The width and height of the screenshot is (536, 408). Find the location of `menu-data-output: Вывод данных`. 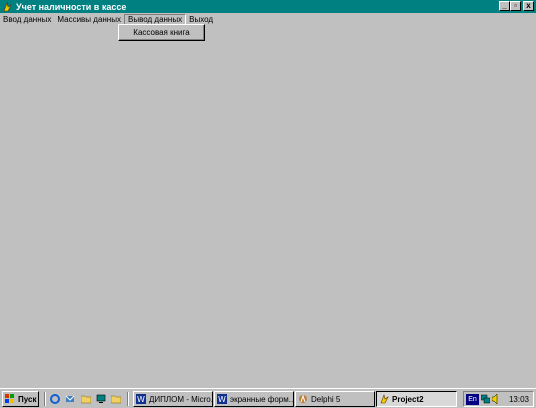

menu-data-output: Вывод данных is located at coordinates (155, 19).